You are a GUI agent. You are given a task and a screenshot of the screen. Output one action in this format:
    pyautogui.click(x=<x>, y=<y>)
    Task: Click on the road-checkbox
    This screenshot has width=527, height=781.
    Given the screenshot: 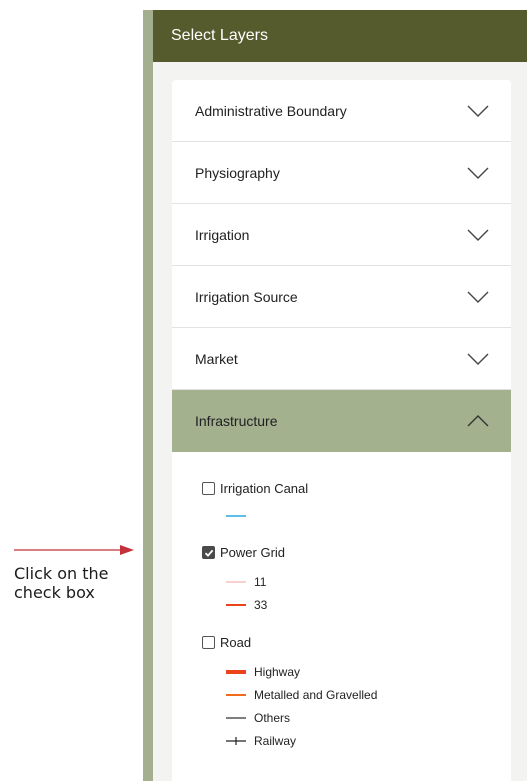 What is the action you would take?
    pyautogui.click(x=208, y=642)
    